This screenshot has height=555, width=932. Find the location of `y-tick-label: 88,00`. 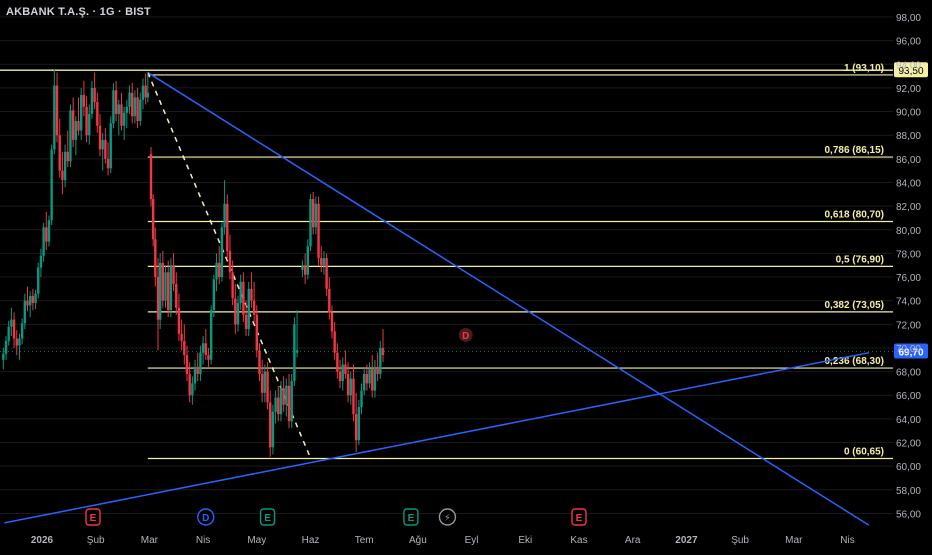

y-tick-label: 88,00 is located at coordinates (908, 136).